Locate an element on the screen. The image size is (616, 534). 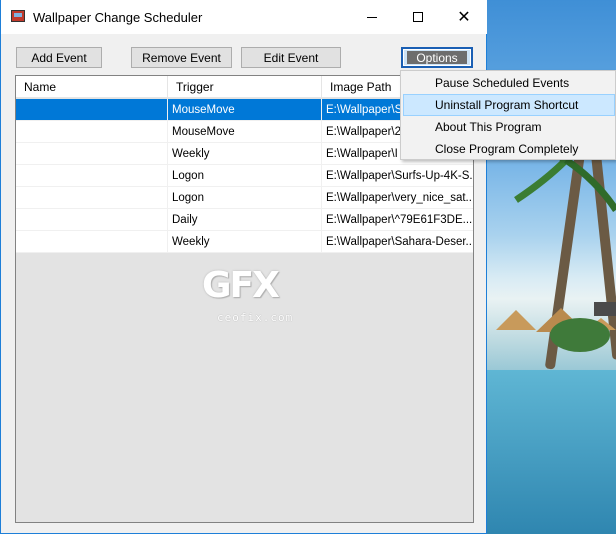
options-button: Options is located at coordinates (437, 57).